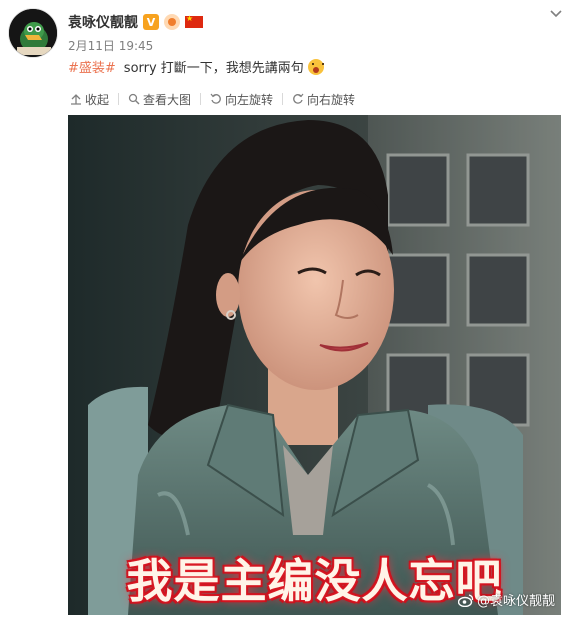 The width and height of the screenshot is (571, 623). Describe the element at coordinates (515, 601) in the screenshot. I see `watermark-text: @袁咏仪靓靓` at that location.